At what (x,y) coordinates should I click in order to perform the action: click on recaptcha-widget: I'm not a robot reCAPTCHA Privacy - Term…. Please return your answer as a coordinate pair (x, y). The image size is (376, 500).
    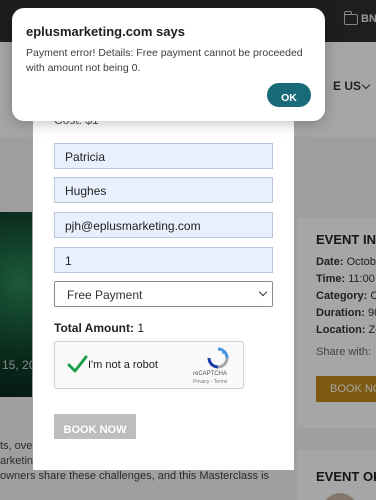
    Looking at the image, I should click on (149, 365).